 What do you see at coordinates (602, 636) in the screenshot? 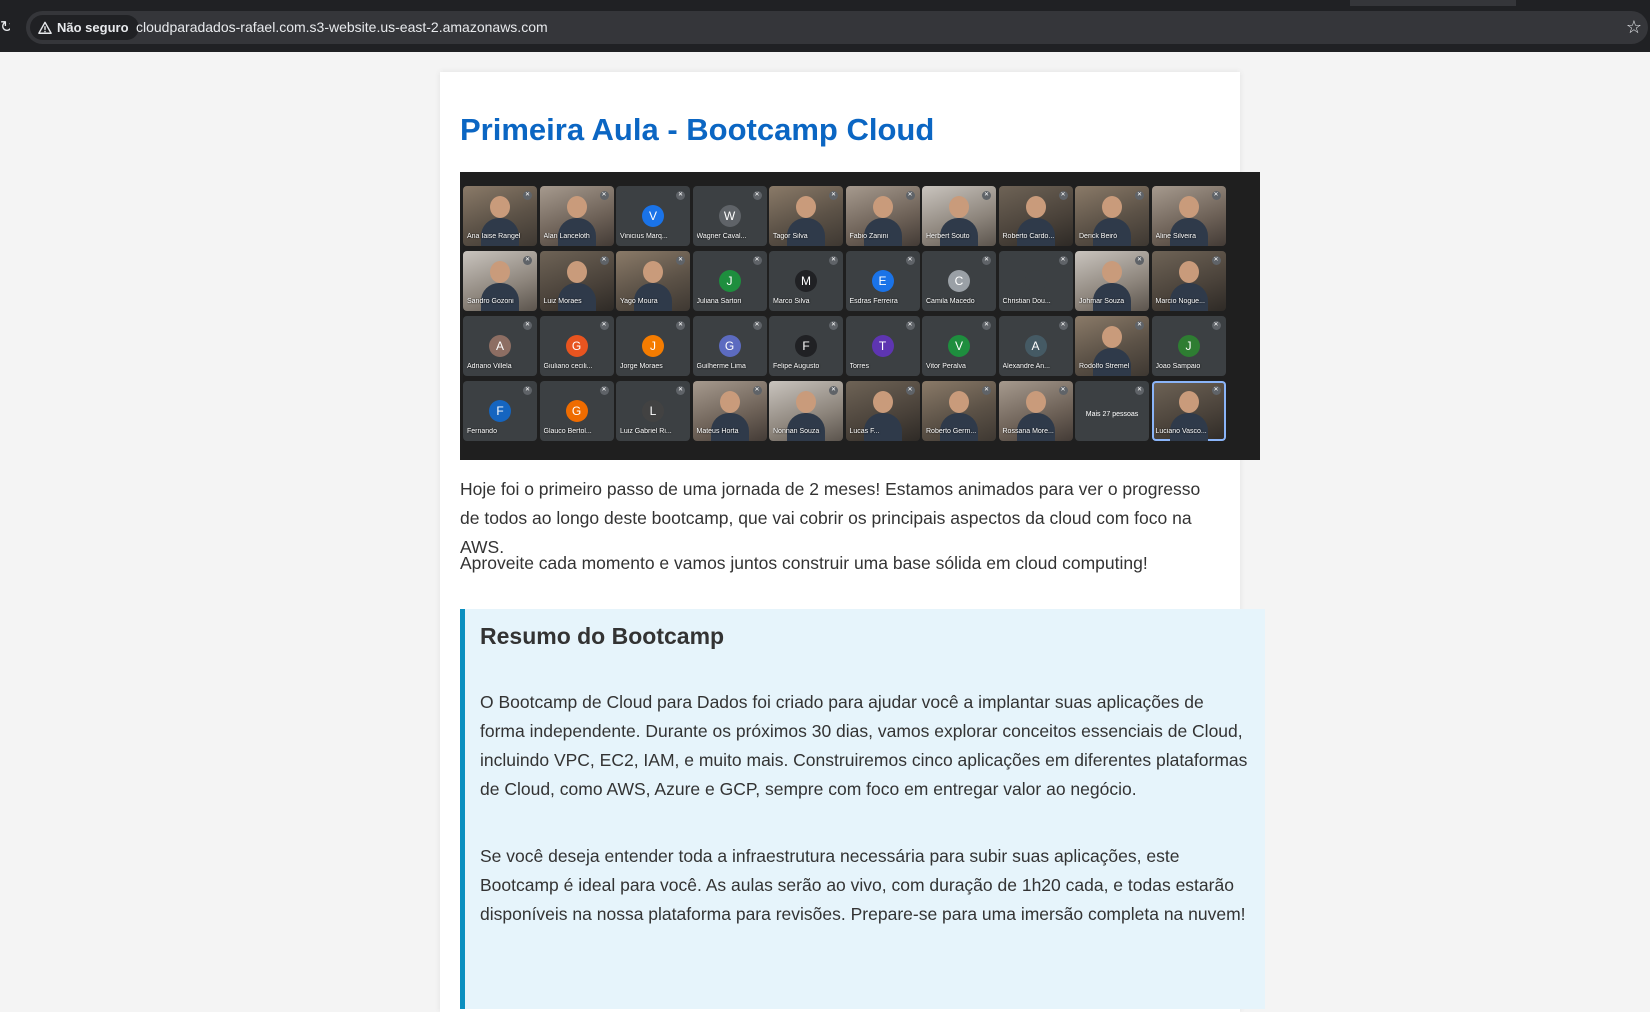
I see `summary-heading: Resumo do Bootcamp` at bounding box center [602, 636].